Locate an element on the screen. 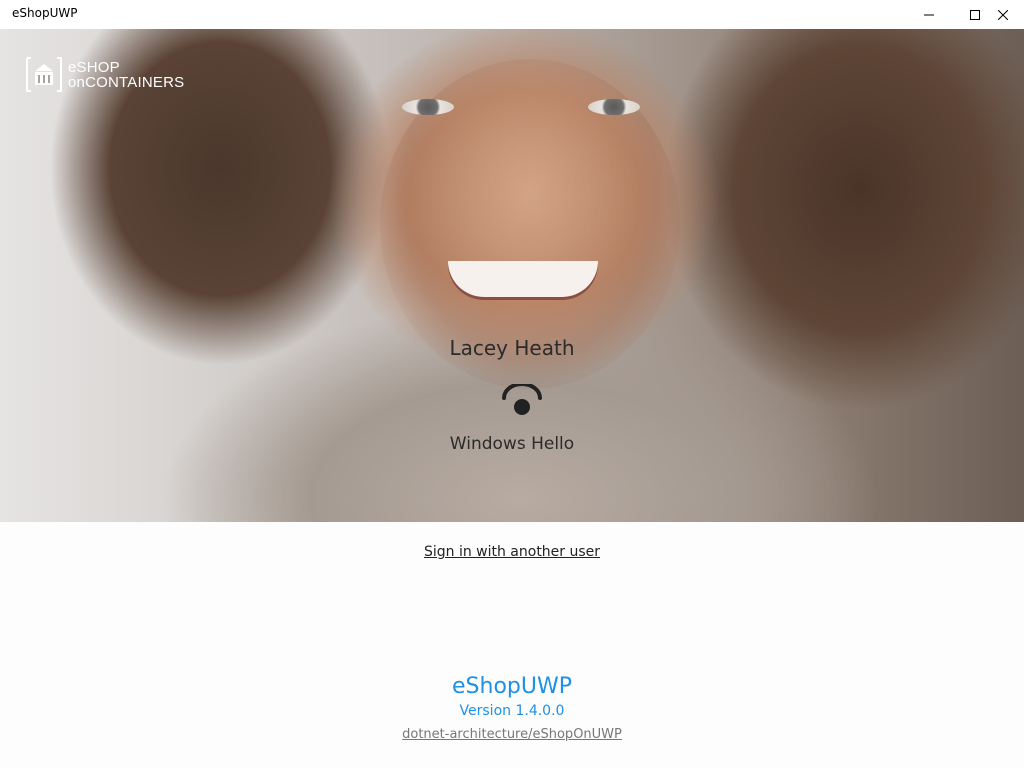 The image size is (1024, 768). portrait-eye-left is located at coordinates (428, 107).